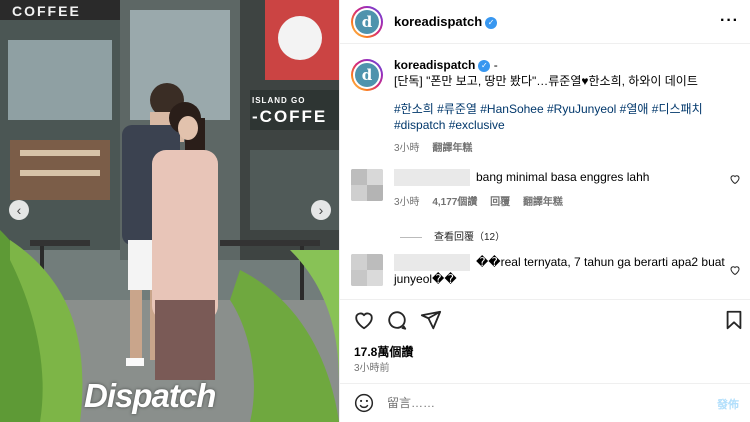  I want to click on prev-photo-button: ‹, so click(19, 210).